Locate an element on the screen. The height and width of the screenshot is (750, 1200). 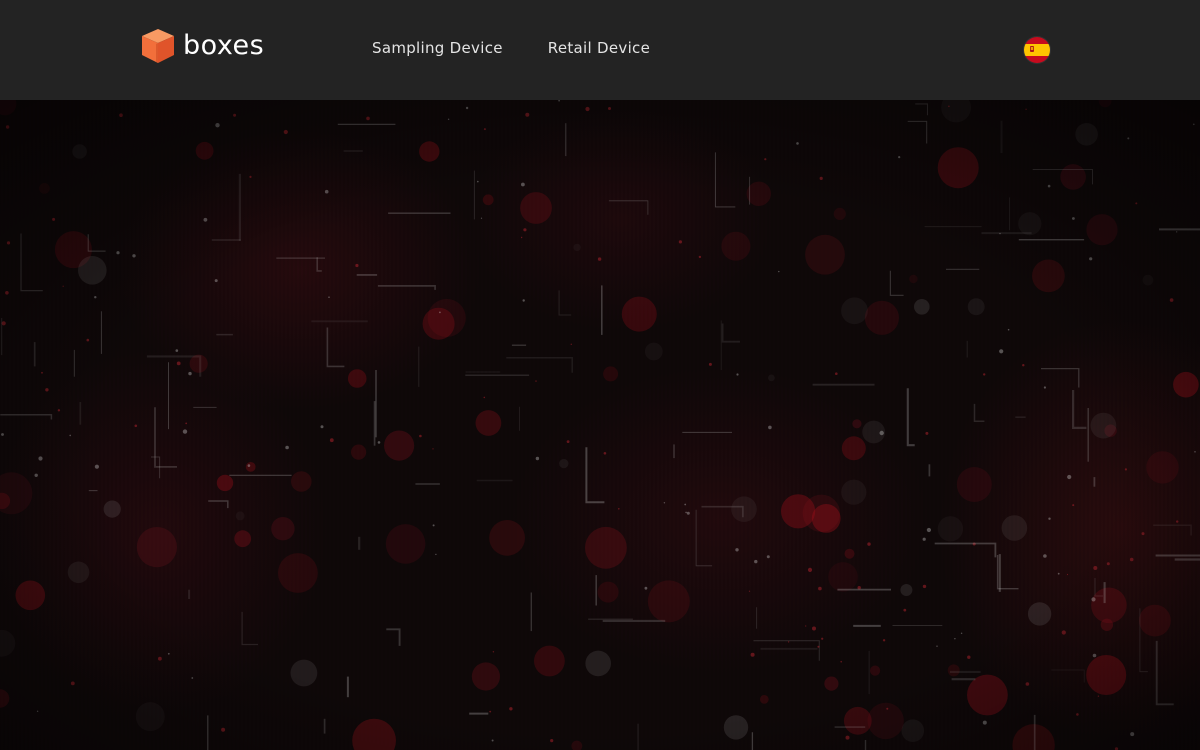
site-header: boxes Sampling Device Retail Device is located at coordinates (600, 50).